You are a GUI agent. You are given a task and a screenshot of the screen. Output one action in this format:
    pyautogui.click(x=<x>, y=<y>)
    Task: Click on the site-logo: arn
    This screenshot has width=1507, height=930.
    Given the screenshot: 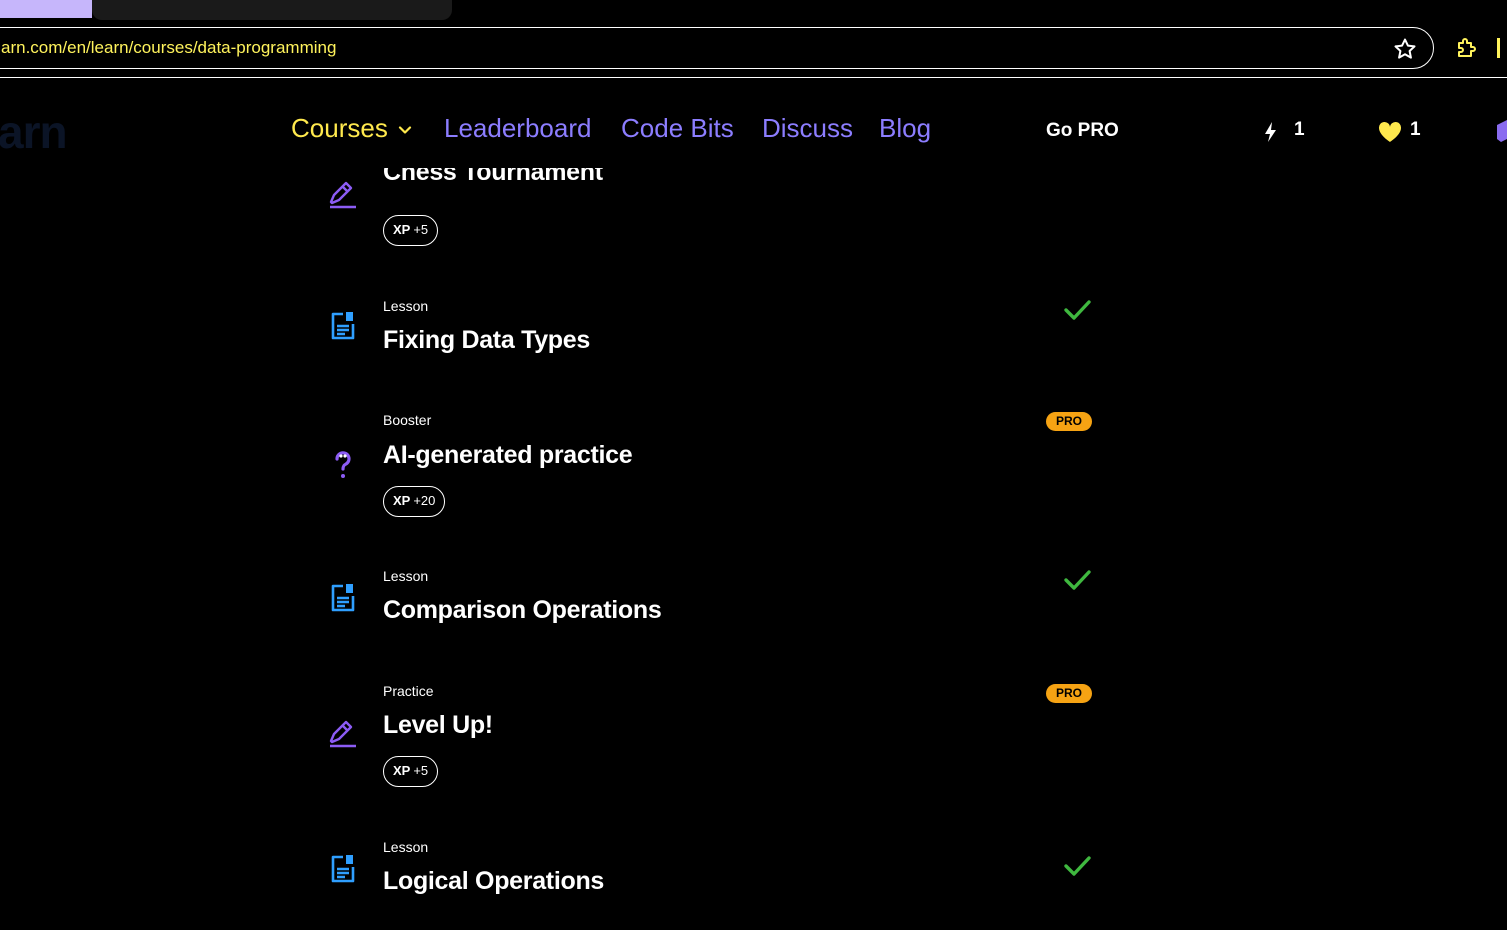 What is the action you would take?
    pyautogui.click(x=34, y=132)
    